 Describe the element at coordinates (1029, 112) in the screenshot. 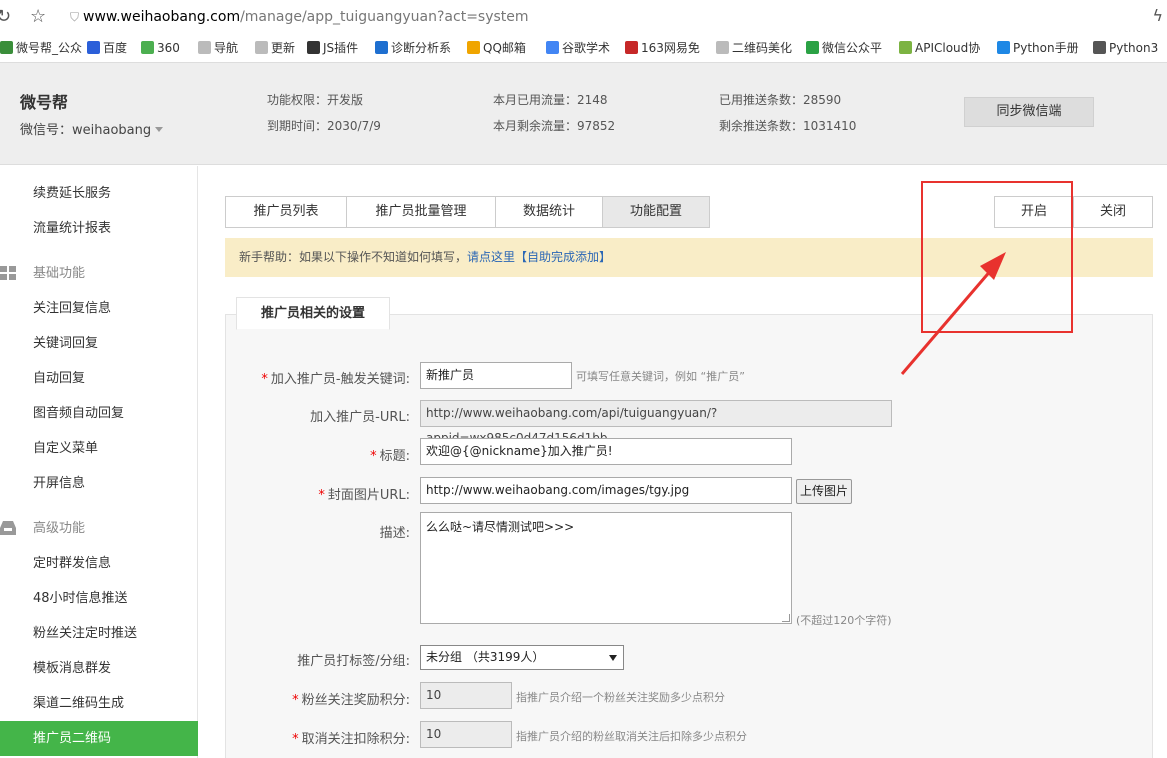

I see `sync-wechat-button: 同步微信端` at that location.